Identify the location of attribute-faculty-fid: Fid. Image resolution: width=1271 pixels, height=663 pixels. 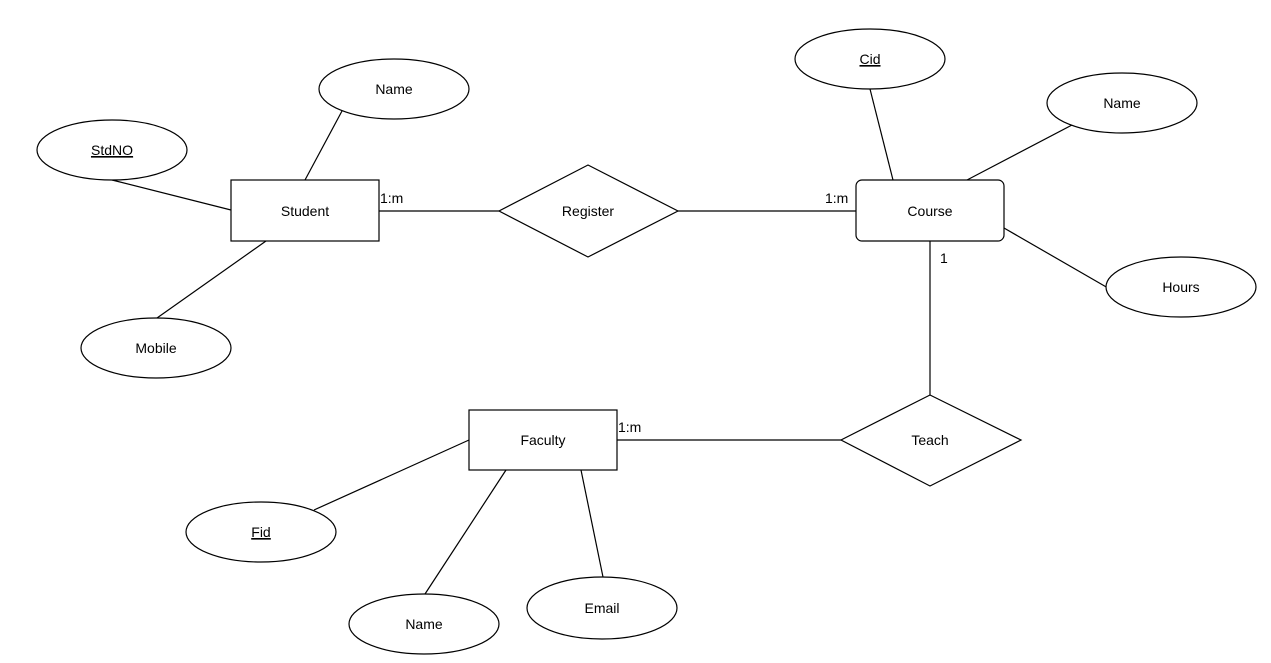
(261, 532).